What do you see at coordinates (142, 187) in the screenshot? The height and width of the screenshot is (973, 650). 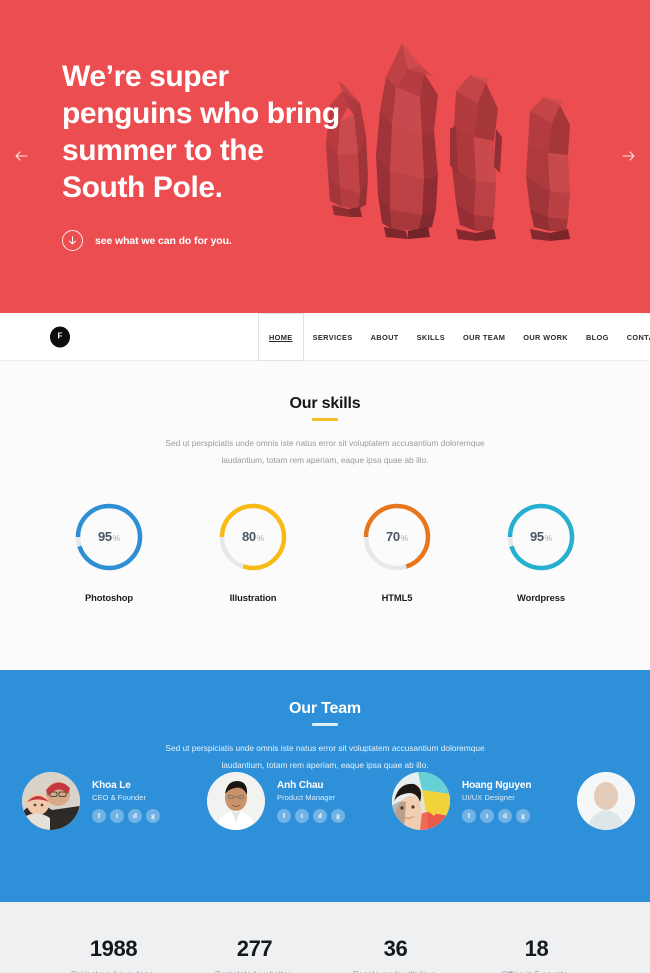 I see `hero-title-line-4: South Pole.` at bounding box center [142, 187].